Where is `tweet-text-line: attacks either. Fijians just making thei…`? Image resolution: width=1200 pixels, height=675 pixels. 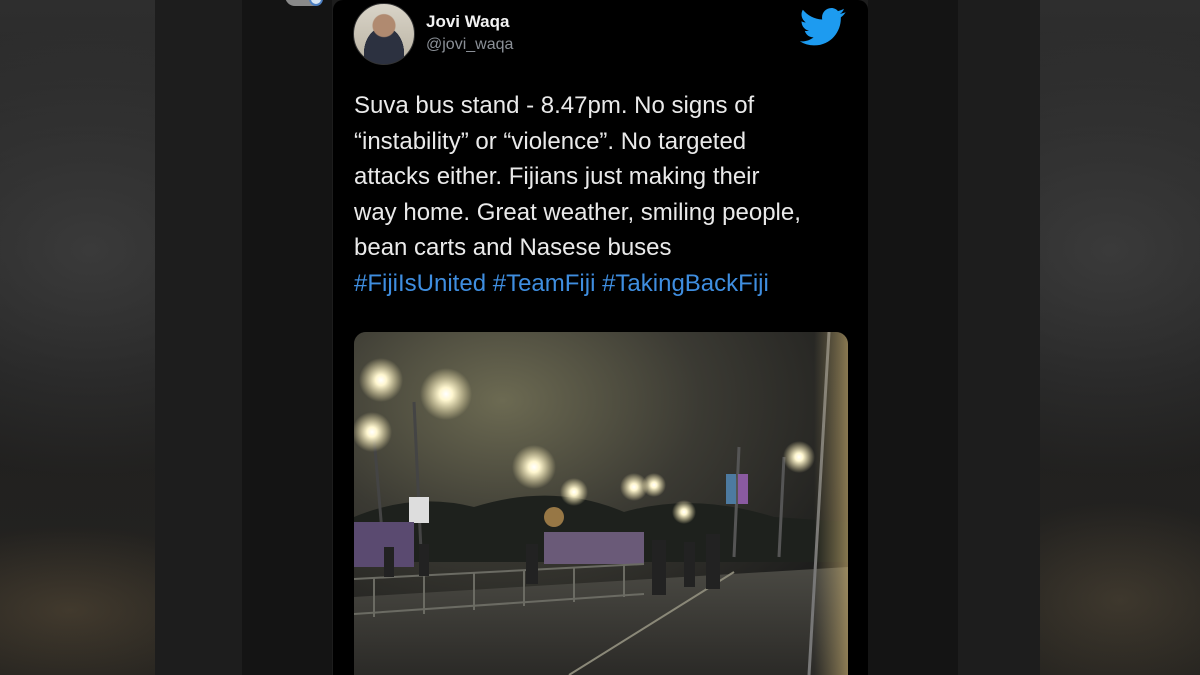 tweet-text-line: attacks either. Fijians just making thei… is located at coordinates (557, 176).